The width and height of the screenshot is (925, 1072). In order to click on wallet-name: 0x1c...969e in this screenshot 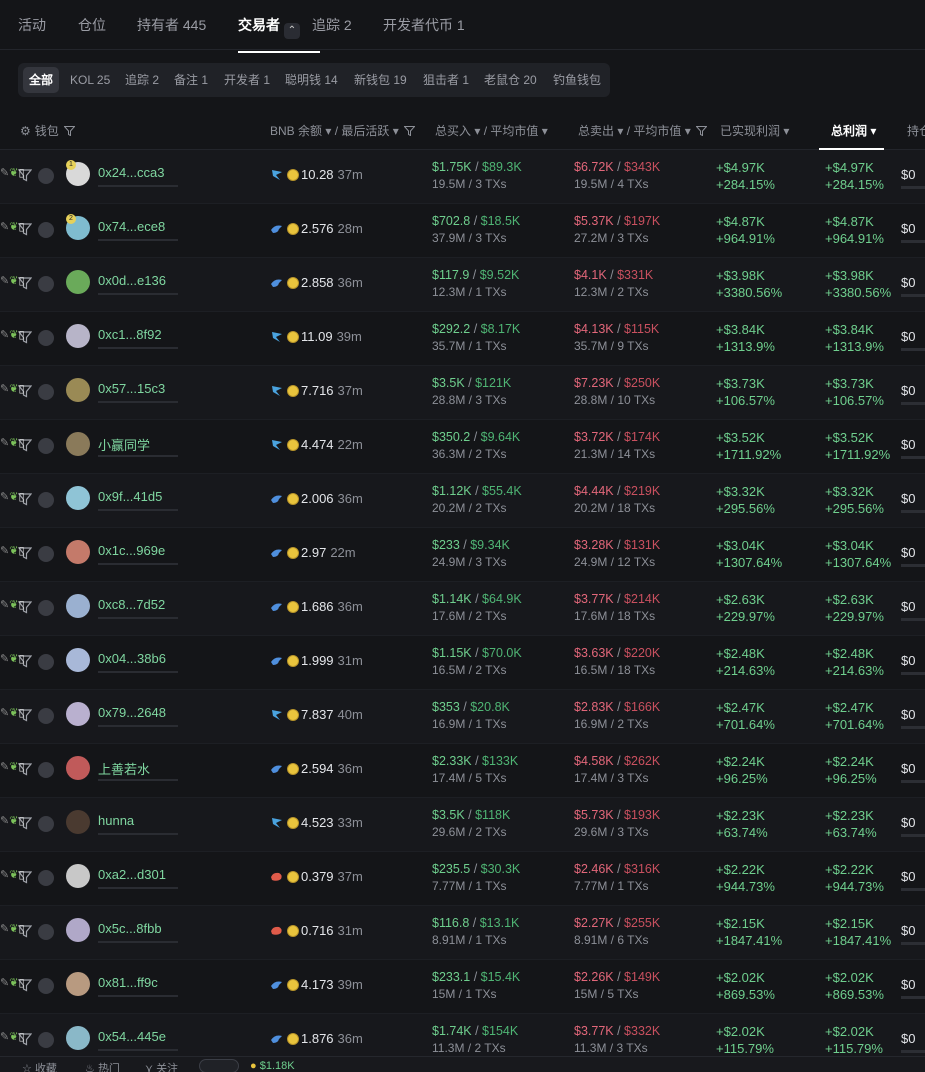, I will do `click(131, 550)`.